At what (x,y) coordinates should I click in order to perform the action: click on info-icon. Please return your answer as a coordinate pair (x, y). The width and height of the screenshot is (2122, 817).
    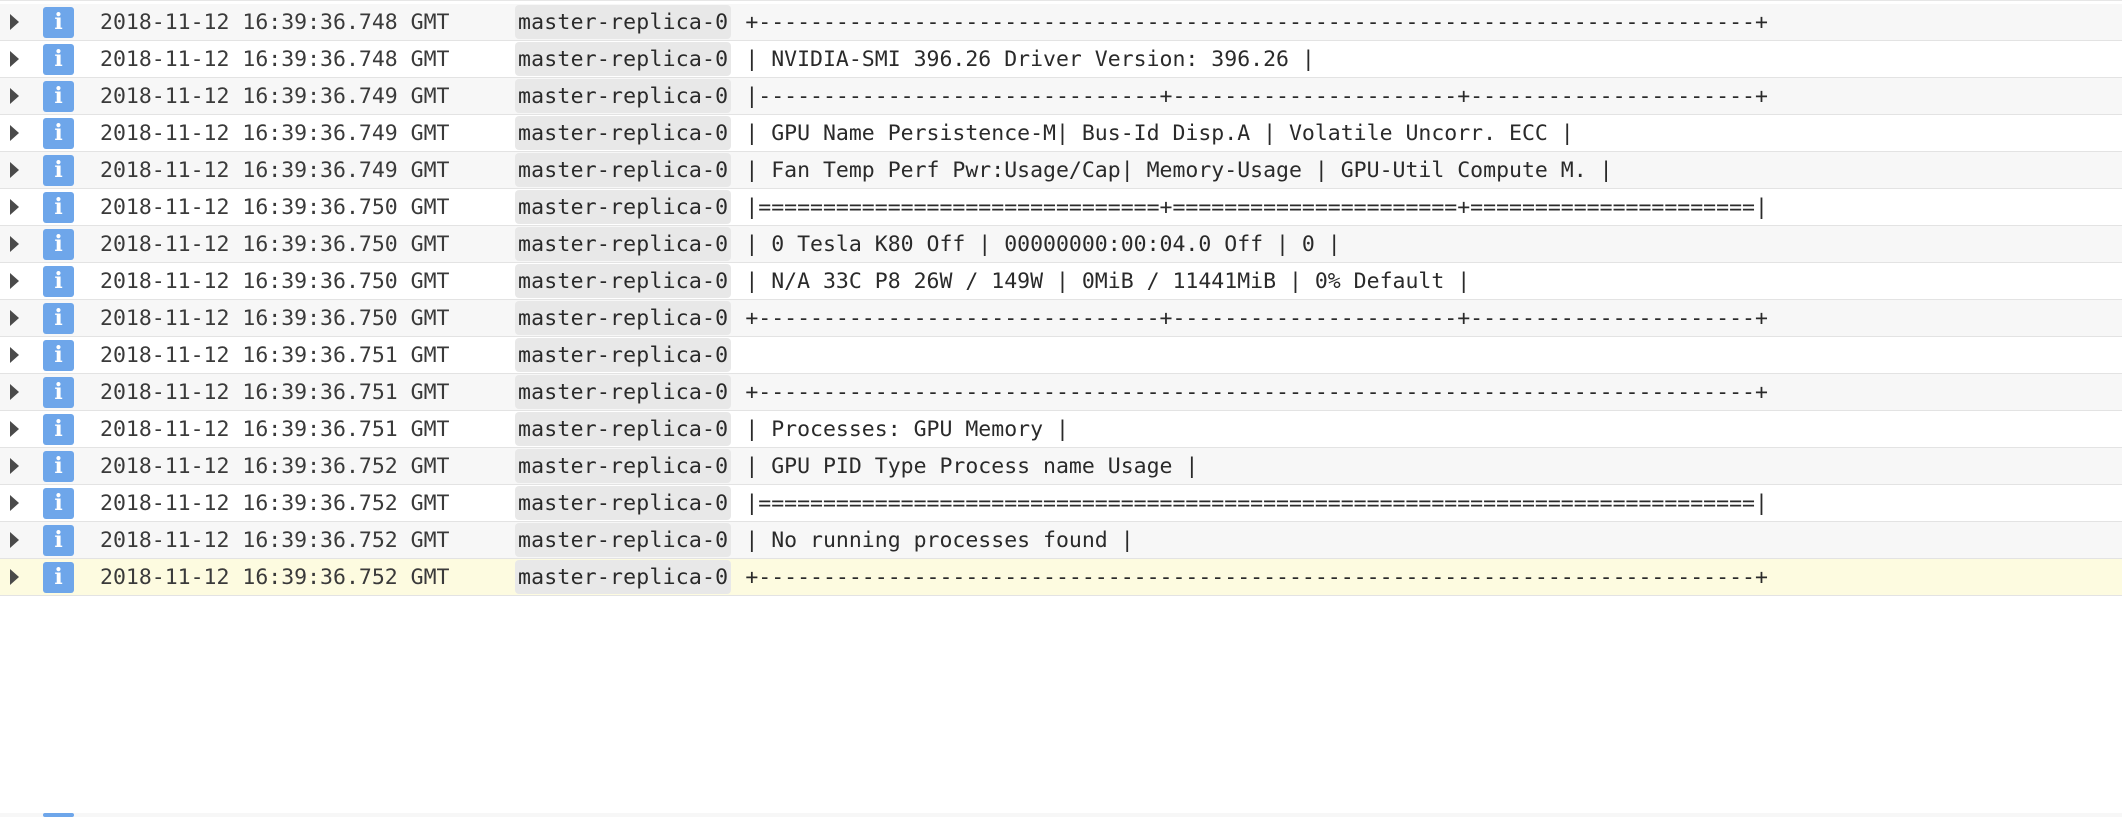
    Looking at the image, I should click on (58, 815).